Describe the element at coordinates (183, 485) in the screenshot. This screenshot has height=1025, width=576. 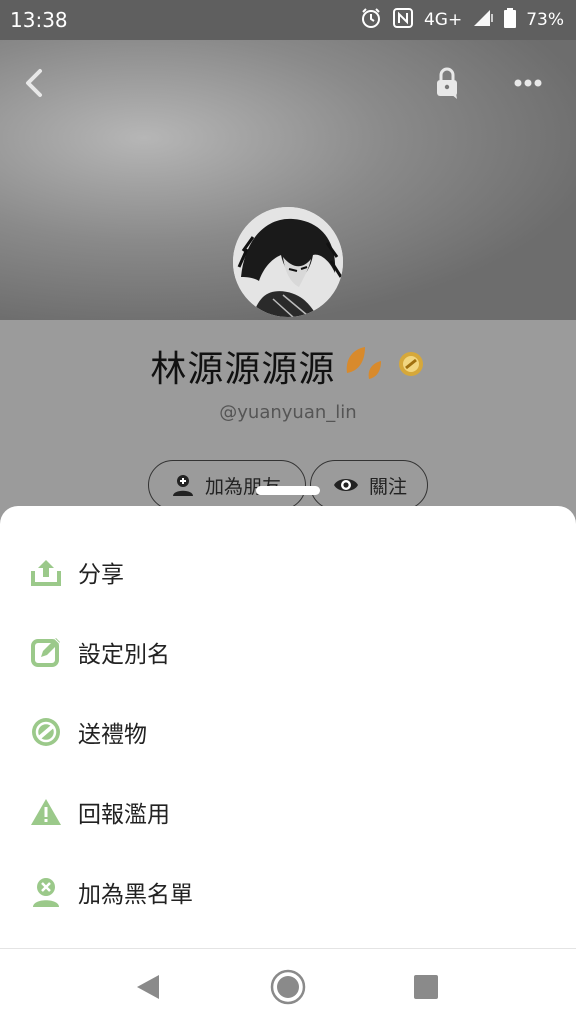
I see `add-person-icon` at that location.